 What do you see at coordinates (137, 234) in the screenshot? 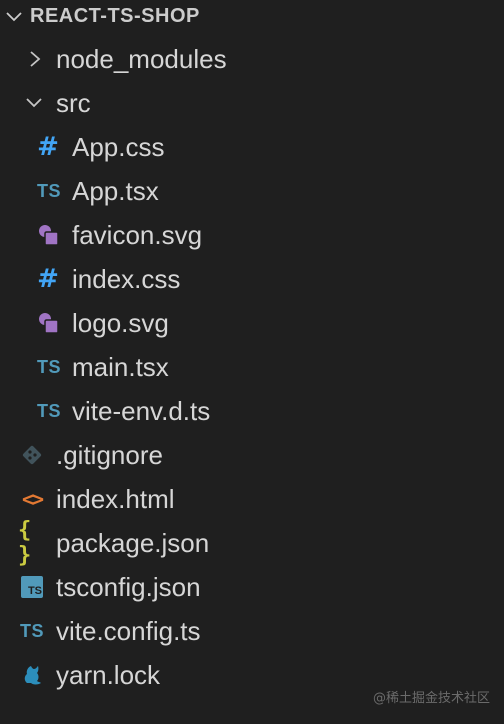
I see `tree-item-label: favicon.svg` at bounding box center [137, 234].